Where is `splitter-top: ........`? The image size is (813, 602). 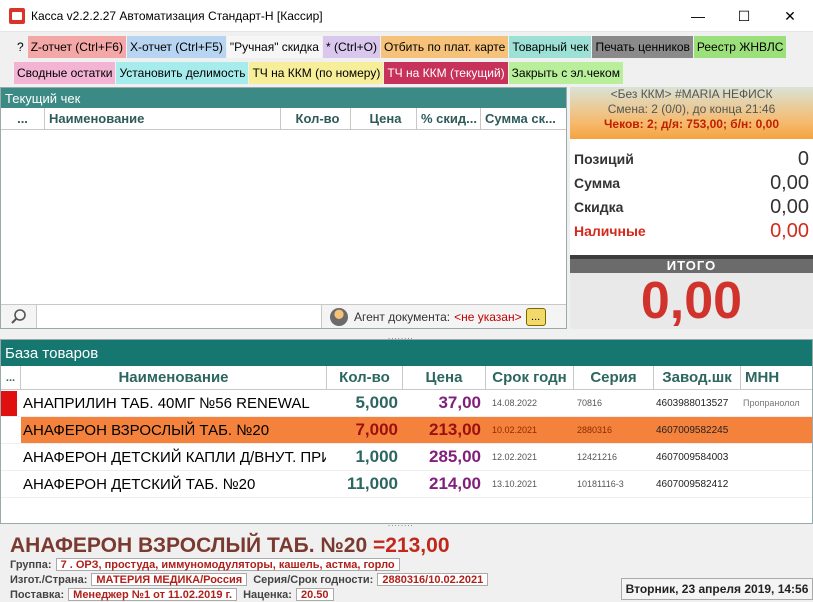
splitter-top: ........ is located at coordinates (406, 335).